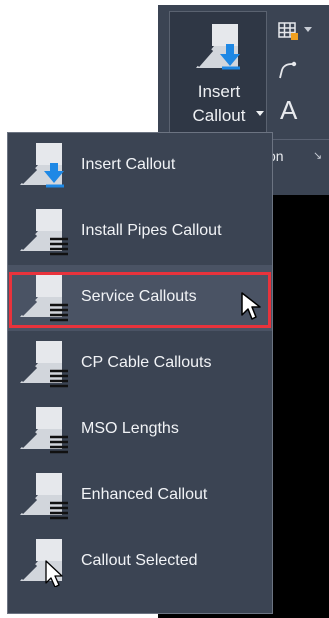 Image resolution: width=329 pixels, height=618 pixels. I want to click on menu-item-label: Install Pipes Callout, so click(151, 230).